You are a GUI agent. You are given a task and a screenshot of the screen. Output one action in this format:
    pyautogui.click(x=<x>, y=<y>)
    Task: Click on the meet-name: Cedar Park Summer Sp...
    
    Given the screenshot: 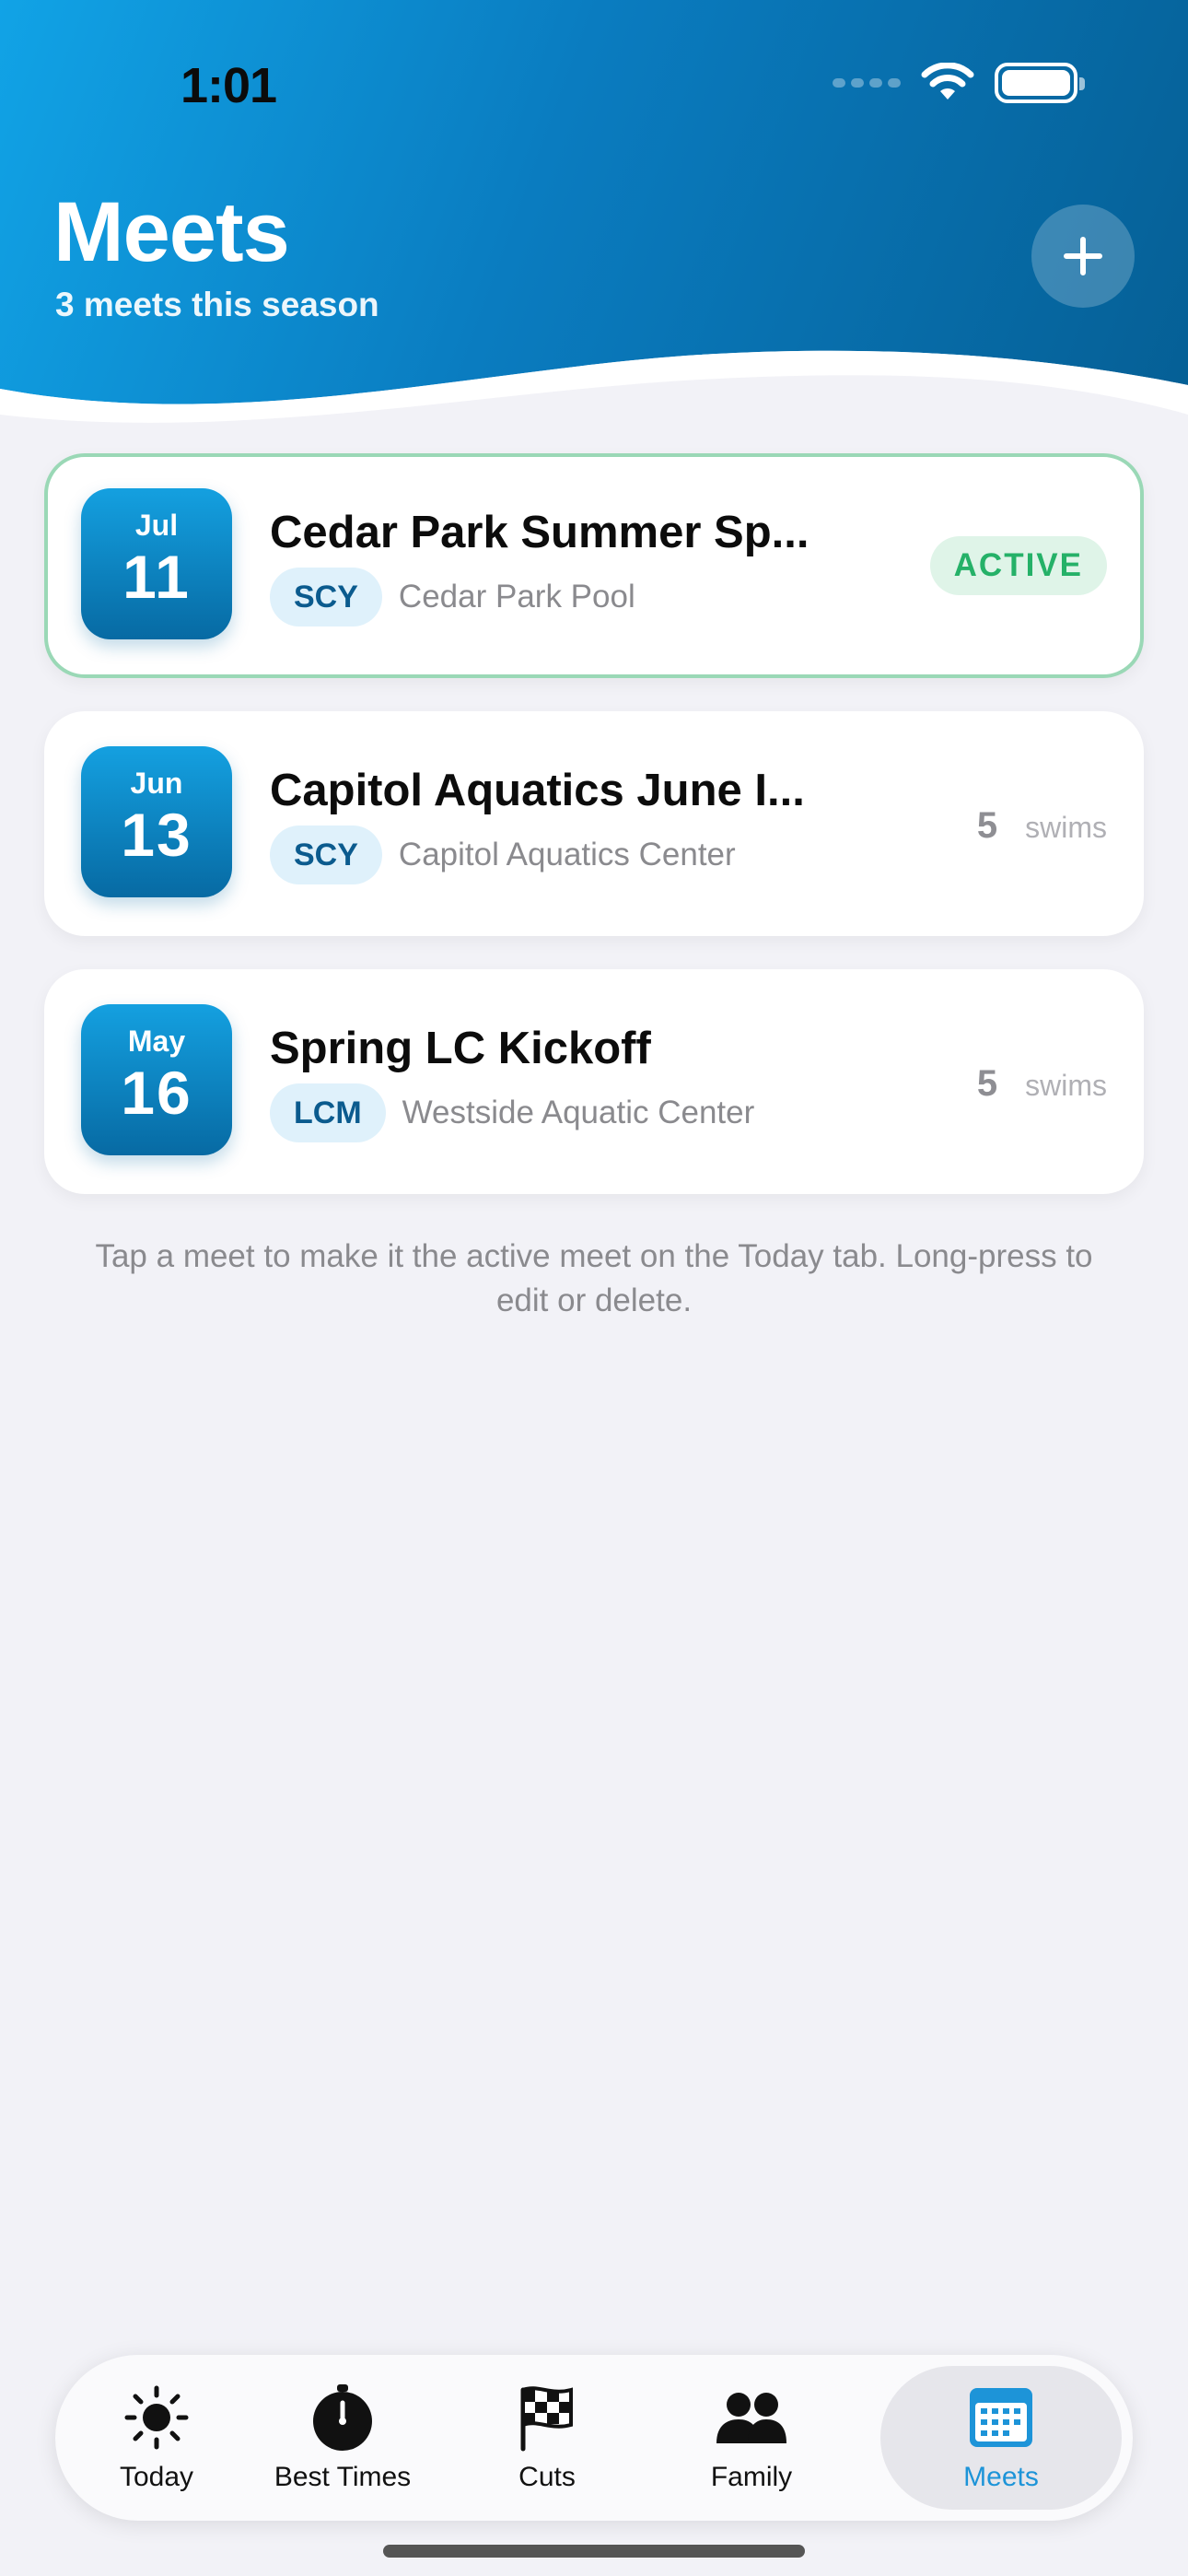 What is the action you would take?
    pyautogui.click(x=539, y=532)
    